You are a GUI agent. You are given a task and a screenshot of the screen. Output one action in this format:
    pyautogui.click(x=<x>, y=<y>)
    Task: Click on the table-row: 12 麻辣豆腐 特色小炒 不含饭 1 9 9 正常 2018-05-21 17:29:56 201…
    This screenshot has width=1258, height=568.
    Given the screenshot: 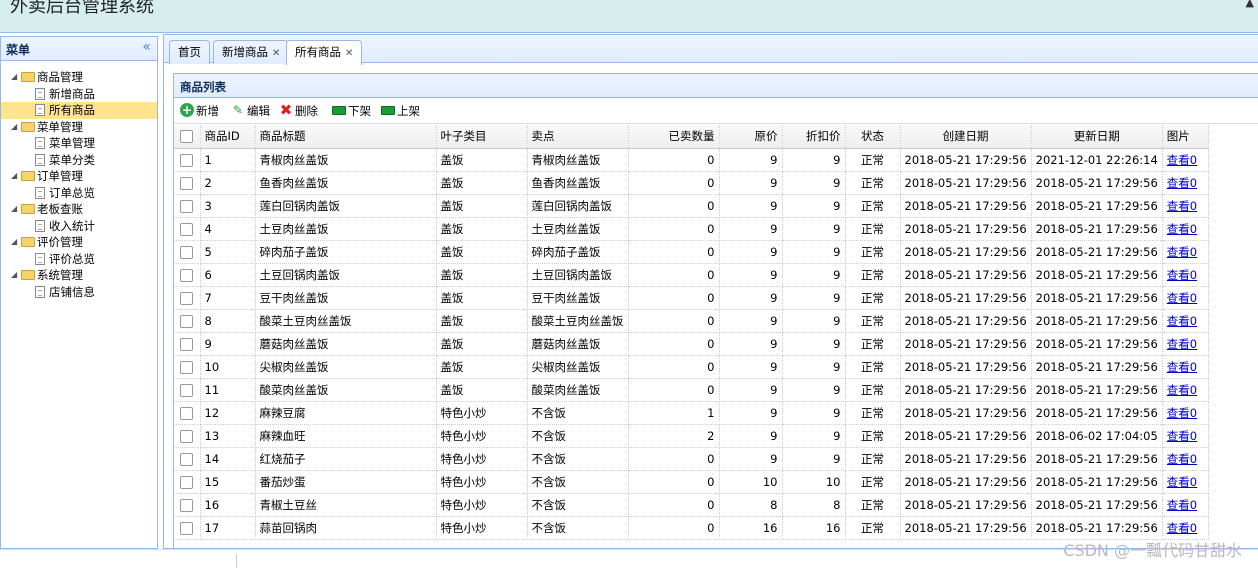 What is the action you would take?
    pyautogui.click(x=691, y=413)
    